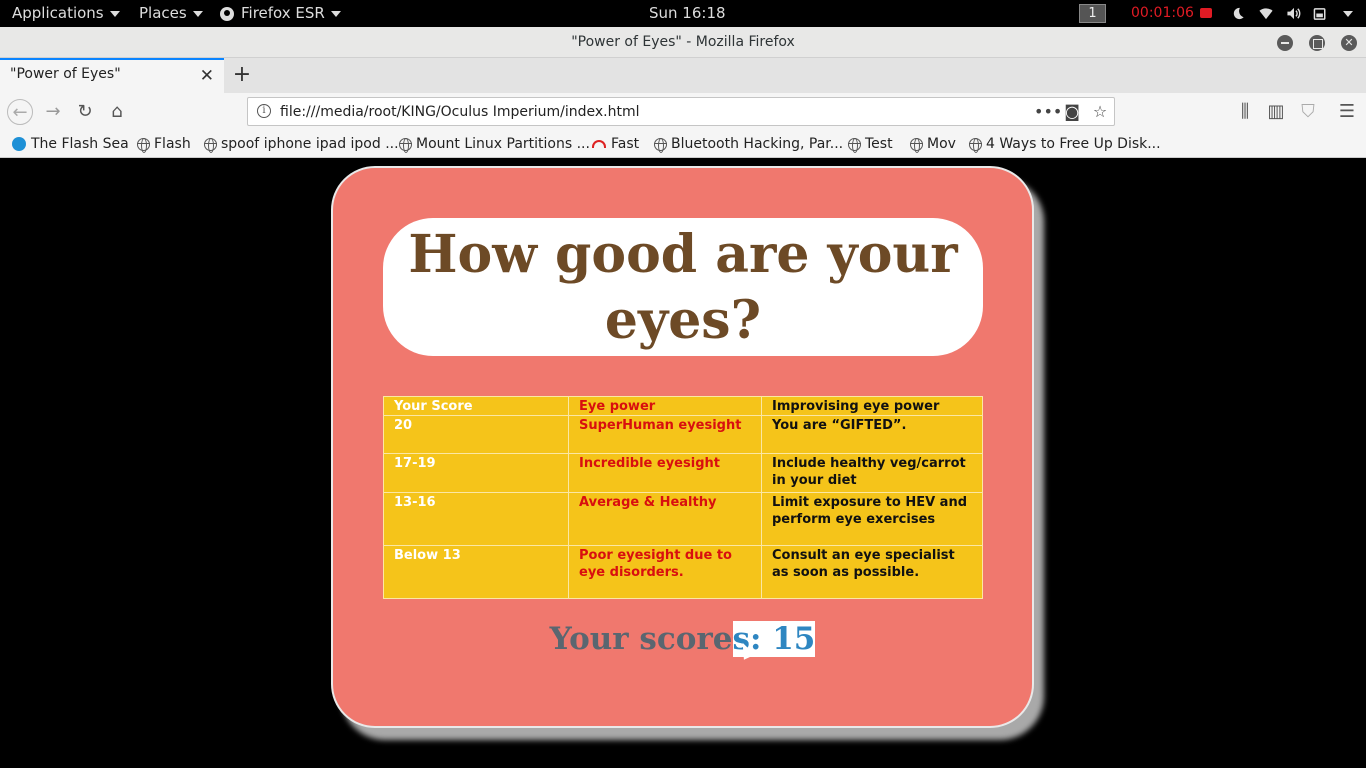  I want to click on table-cell: Include healthy veg/carrot in your diet, so click(872, 473).